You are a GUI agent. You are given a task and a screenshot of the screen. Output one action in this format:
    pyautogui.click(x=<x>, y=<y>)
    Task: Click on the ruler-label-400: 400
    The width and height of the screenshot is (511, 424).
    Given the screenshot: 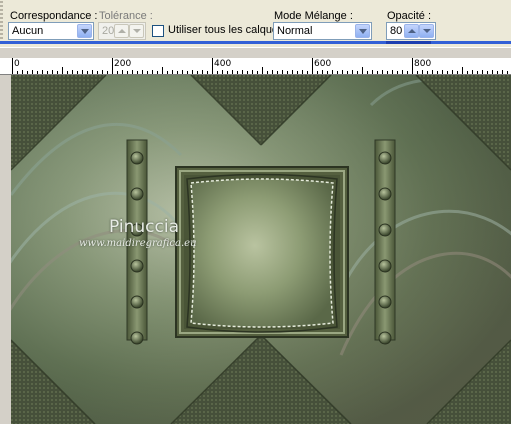 What is the action you would take?
    pyautogui.click(x=223, y=64)
    